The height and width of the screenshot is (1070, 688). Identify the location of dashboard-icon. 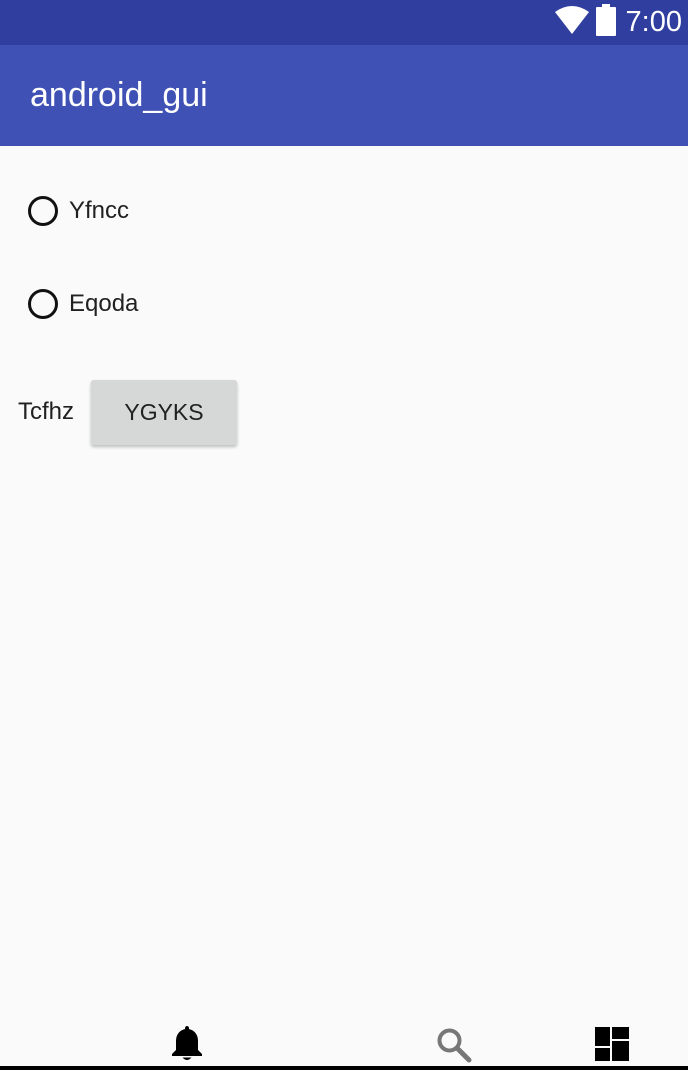
(612, 1046).